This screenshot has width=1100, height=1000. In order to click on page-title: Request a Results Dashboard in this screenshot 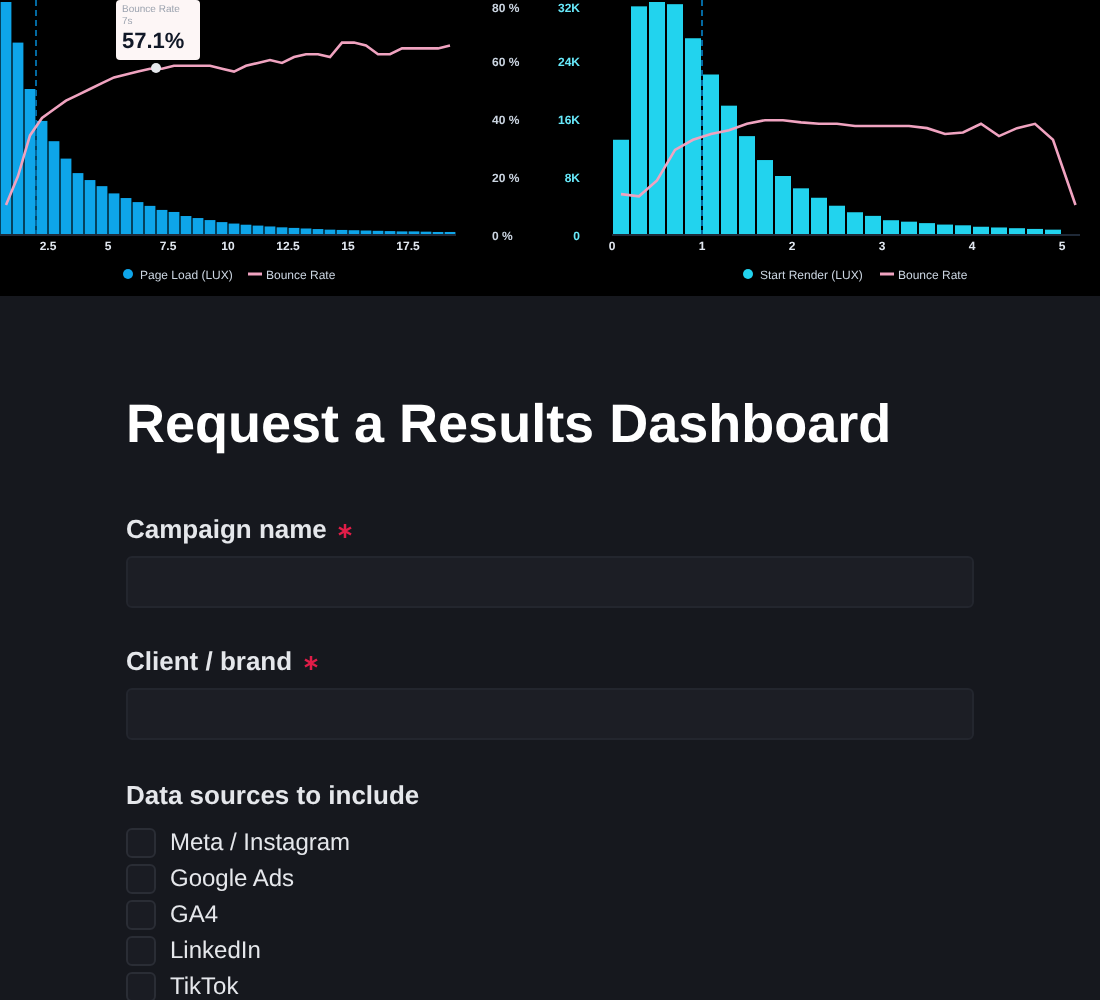, I will do `click(510, 425)`.